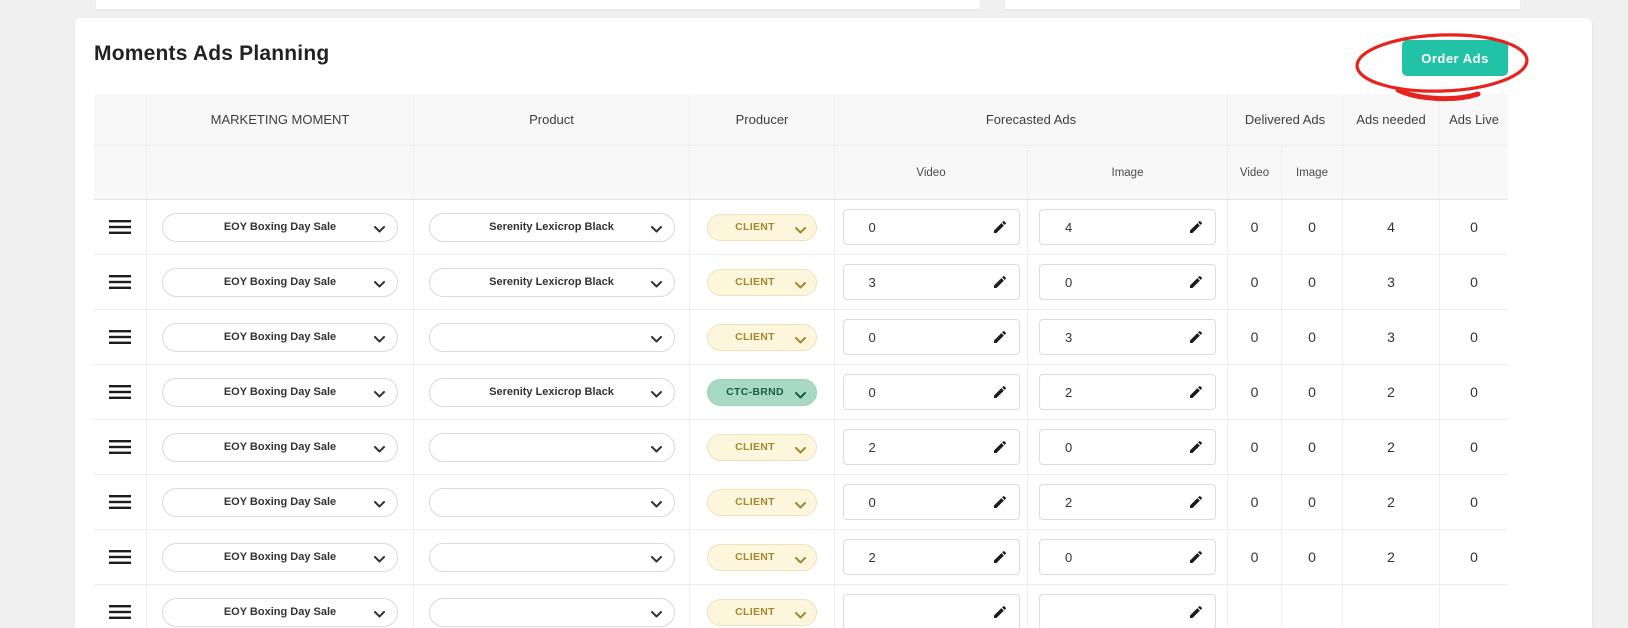  What do you see at coordinates (1069, 392) in the screenshot?
I see `forecast-image-value: 2` at bounding box center [1069, 392].